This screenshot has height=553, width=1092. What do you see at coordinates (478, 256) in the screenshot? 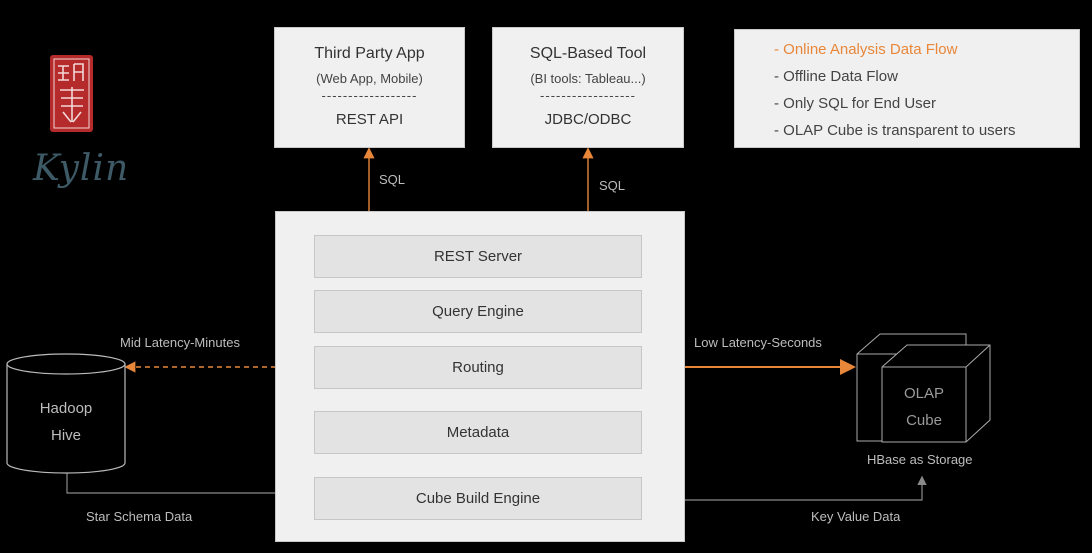
I see `layer-rest-server: REST Server` at bounding box center [478, 256].